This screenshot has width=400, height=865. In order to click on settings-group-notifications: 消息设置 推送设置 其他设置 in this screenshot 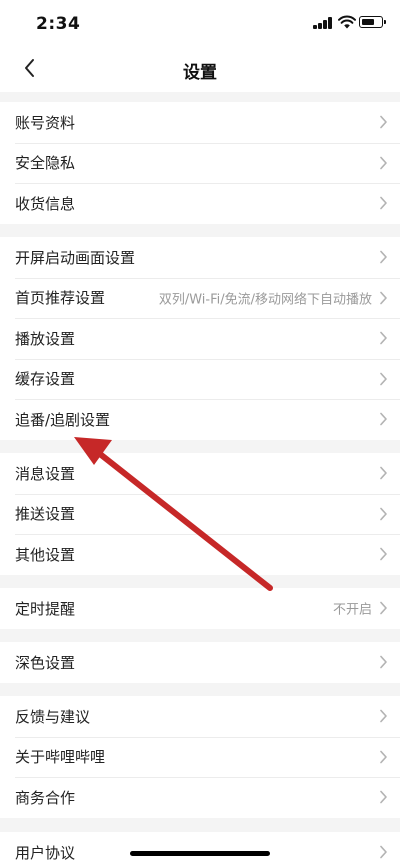, I will do `click(200, 514)`.